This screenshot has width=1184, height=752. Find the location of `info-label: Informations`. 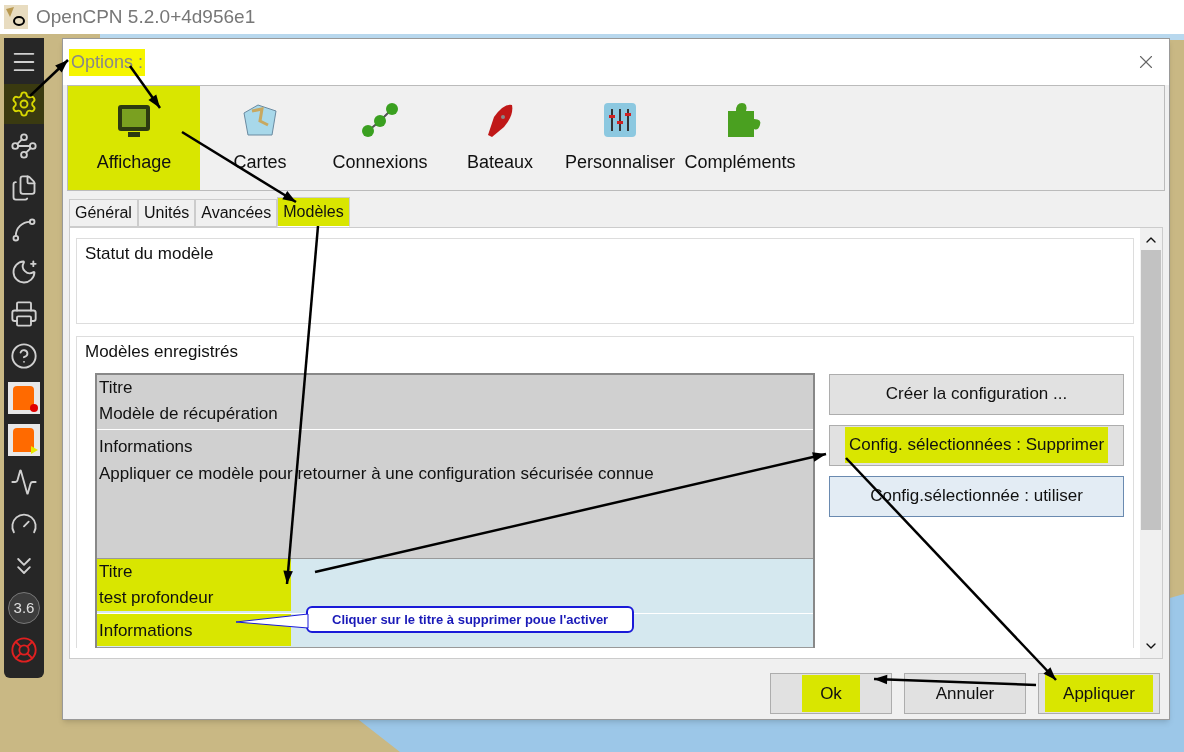

info-label: Informations is located at coordinates (146, 446).